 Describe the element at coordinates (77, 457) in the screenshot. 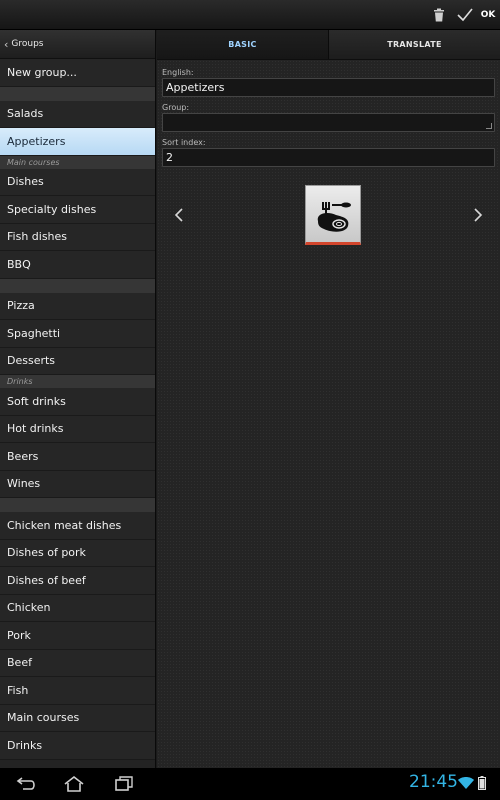

I see `list-item: Beers` at that location.